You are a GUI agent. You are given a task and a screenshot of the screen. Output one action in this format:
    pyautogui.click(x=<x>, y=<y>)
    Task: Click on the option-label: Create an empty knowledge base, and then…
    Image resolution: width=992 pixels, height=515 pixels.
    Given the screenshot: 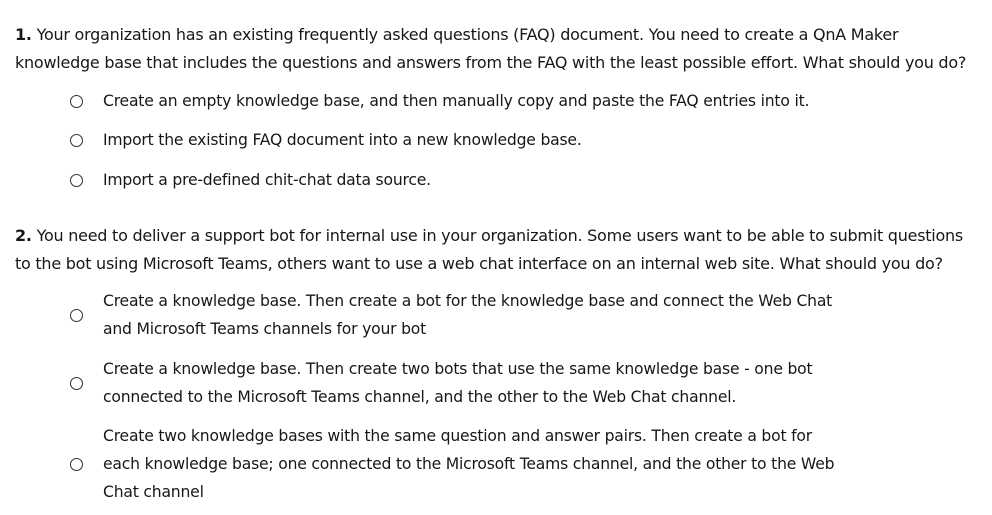 What is the action you would take?
    pyautogui.click(x=456, y=101)
    